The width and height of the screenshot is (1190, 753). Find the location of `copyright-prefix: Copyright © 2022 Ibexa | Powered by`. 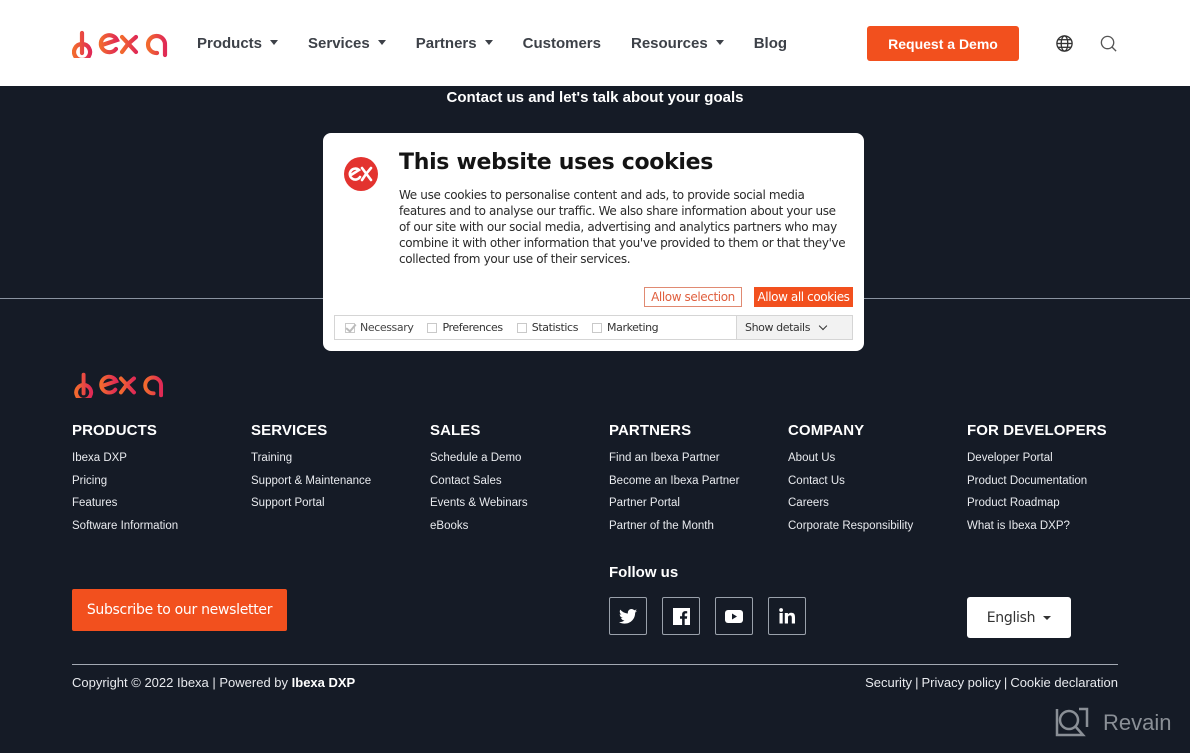

copyright-prefix: Copyright © 2022 Ibexa | Powered by is located at coordinates (182, 682).